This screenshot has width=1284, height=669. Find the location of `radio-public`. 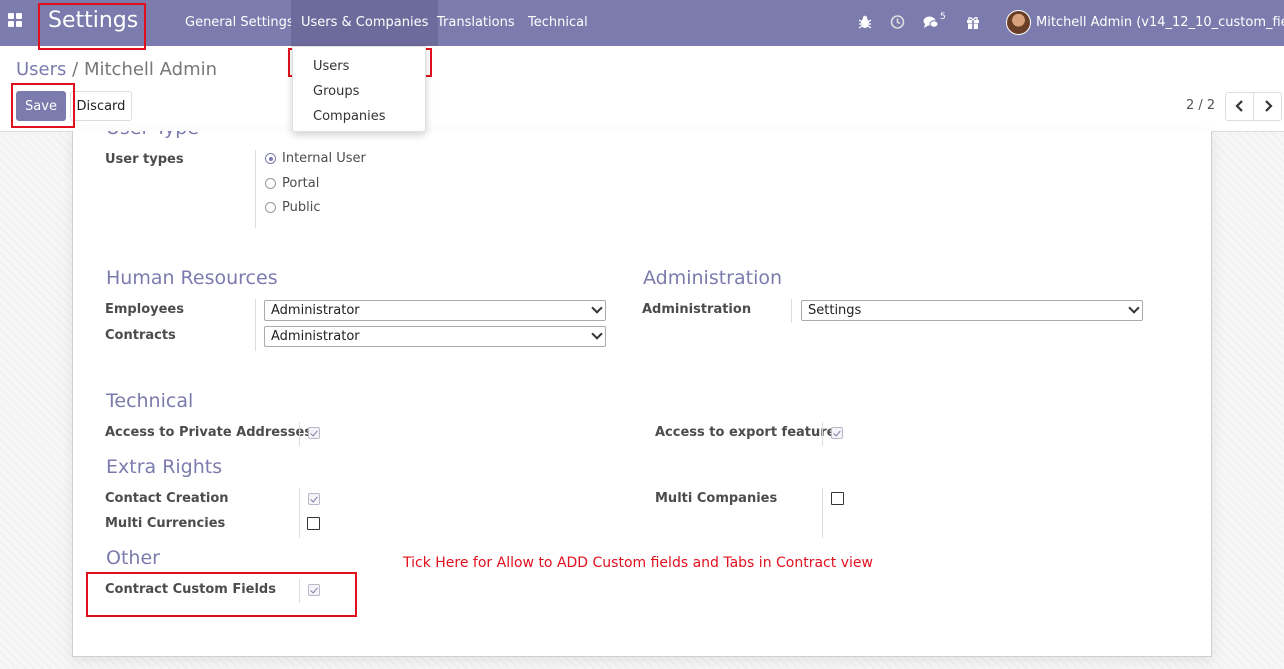

radio-public is located at coordinates (270, 207).